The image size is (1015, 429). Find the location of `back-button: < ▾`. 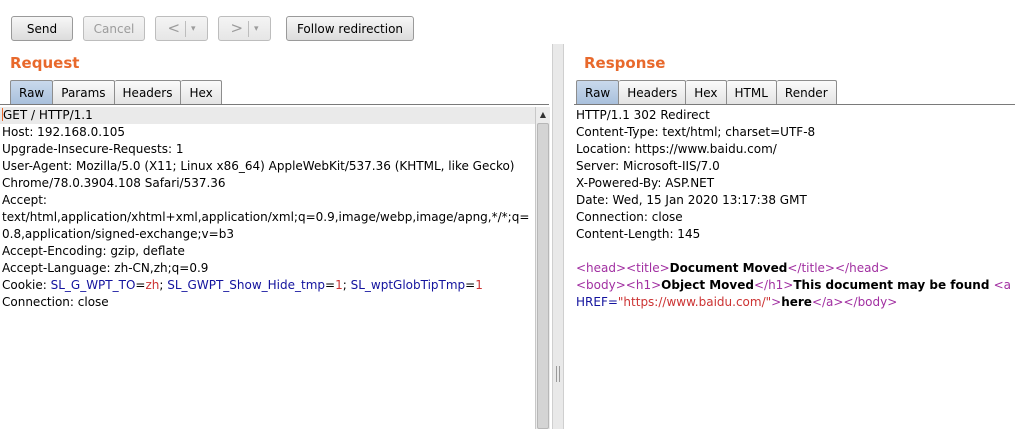

back-button: < ▾ is located at coordinates (181, 28).